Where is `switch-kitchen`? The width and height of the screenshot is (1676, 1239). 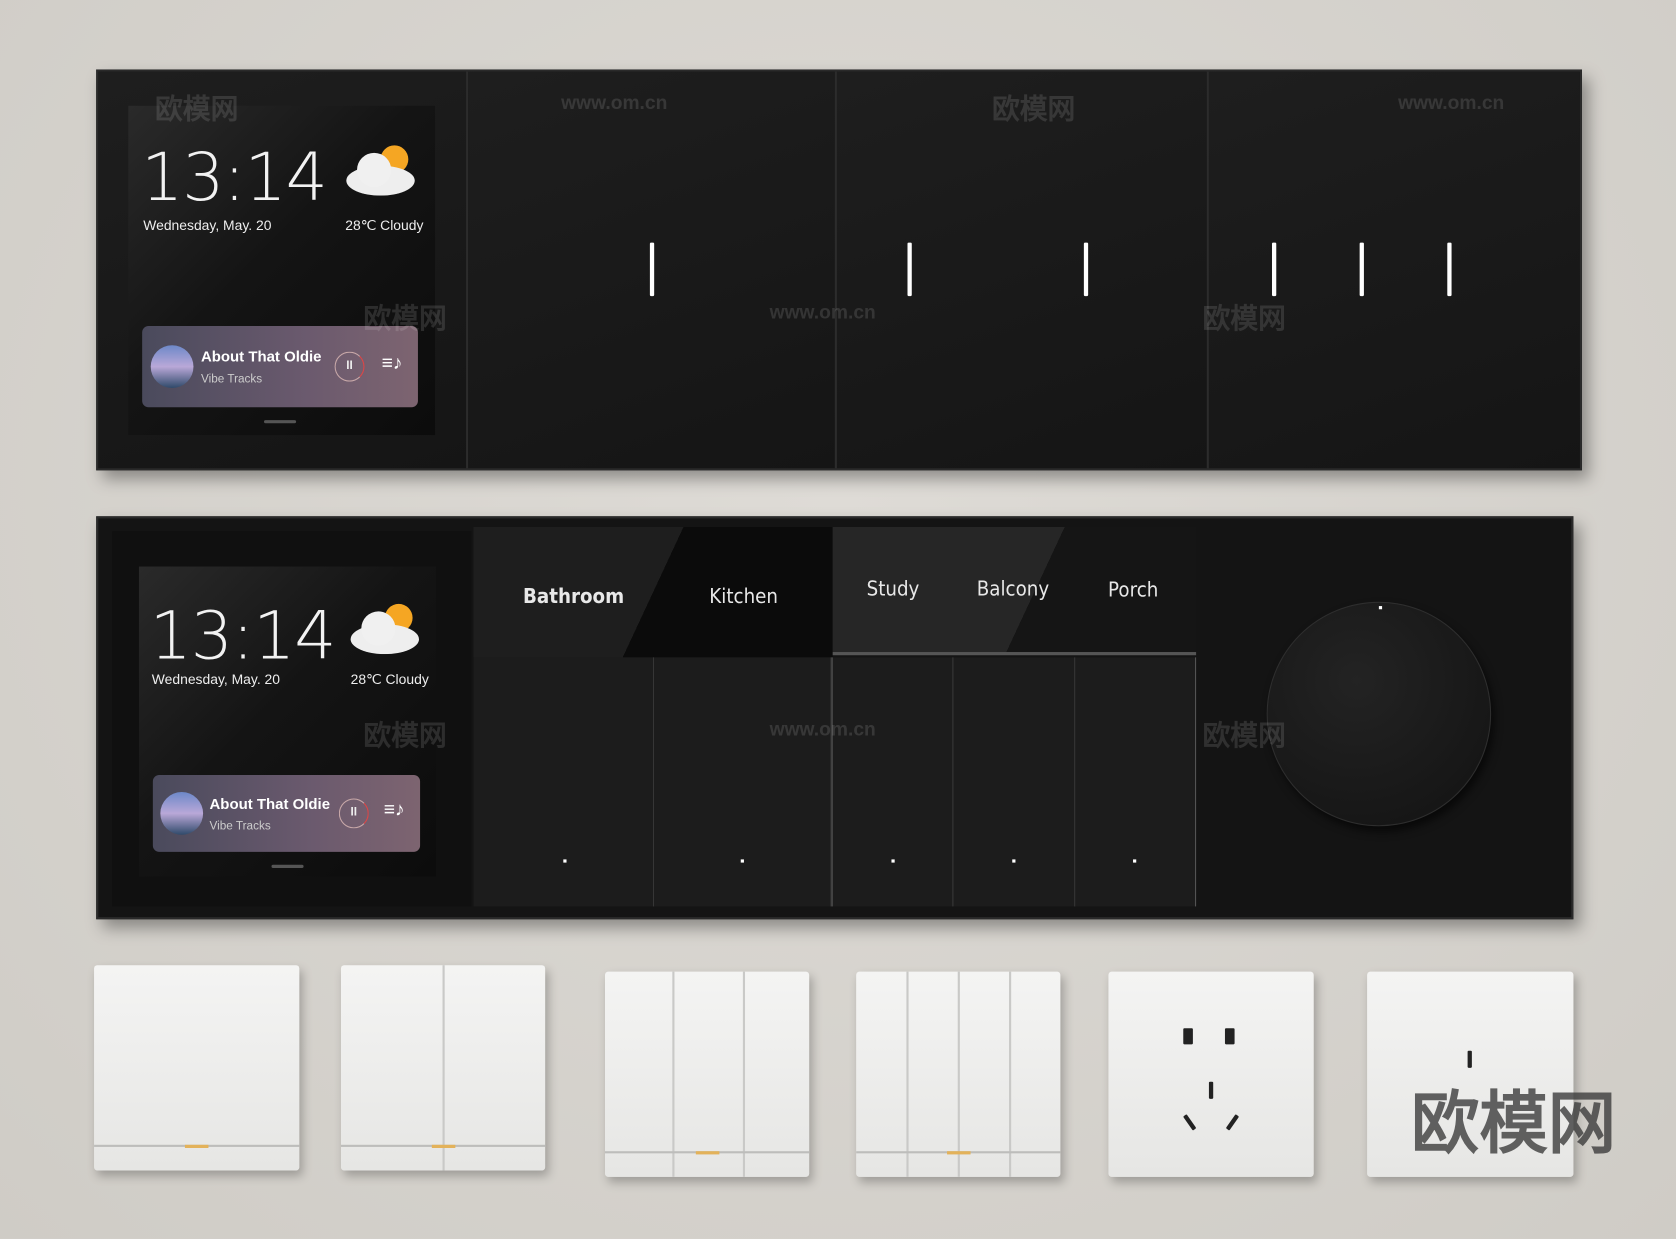 switch-kitchen is located at coordinates (743, 782).